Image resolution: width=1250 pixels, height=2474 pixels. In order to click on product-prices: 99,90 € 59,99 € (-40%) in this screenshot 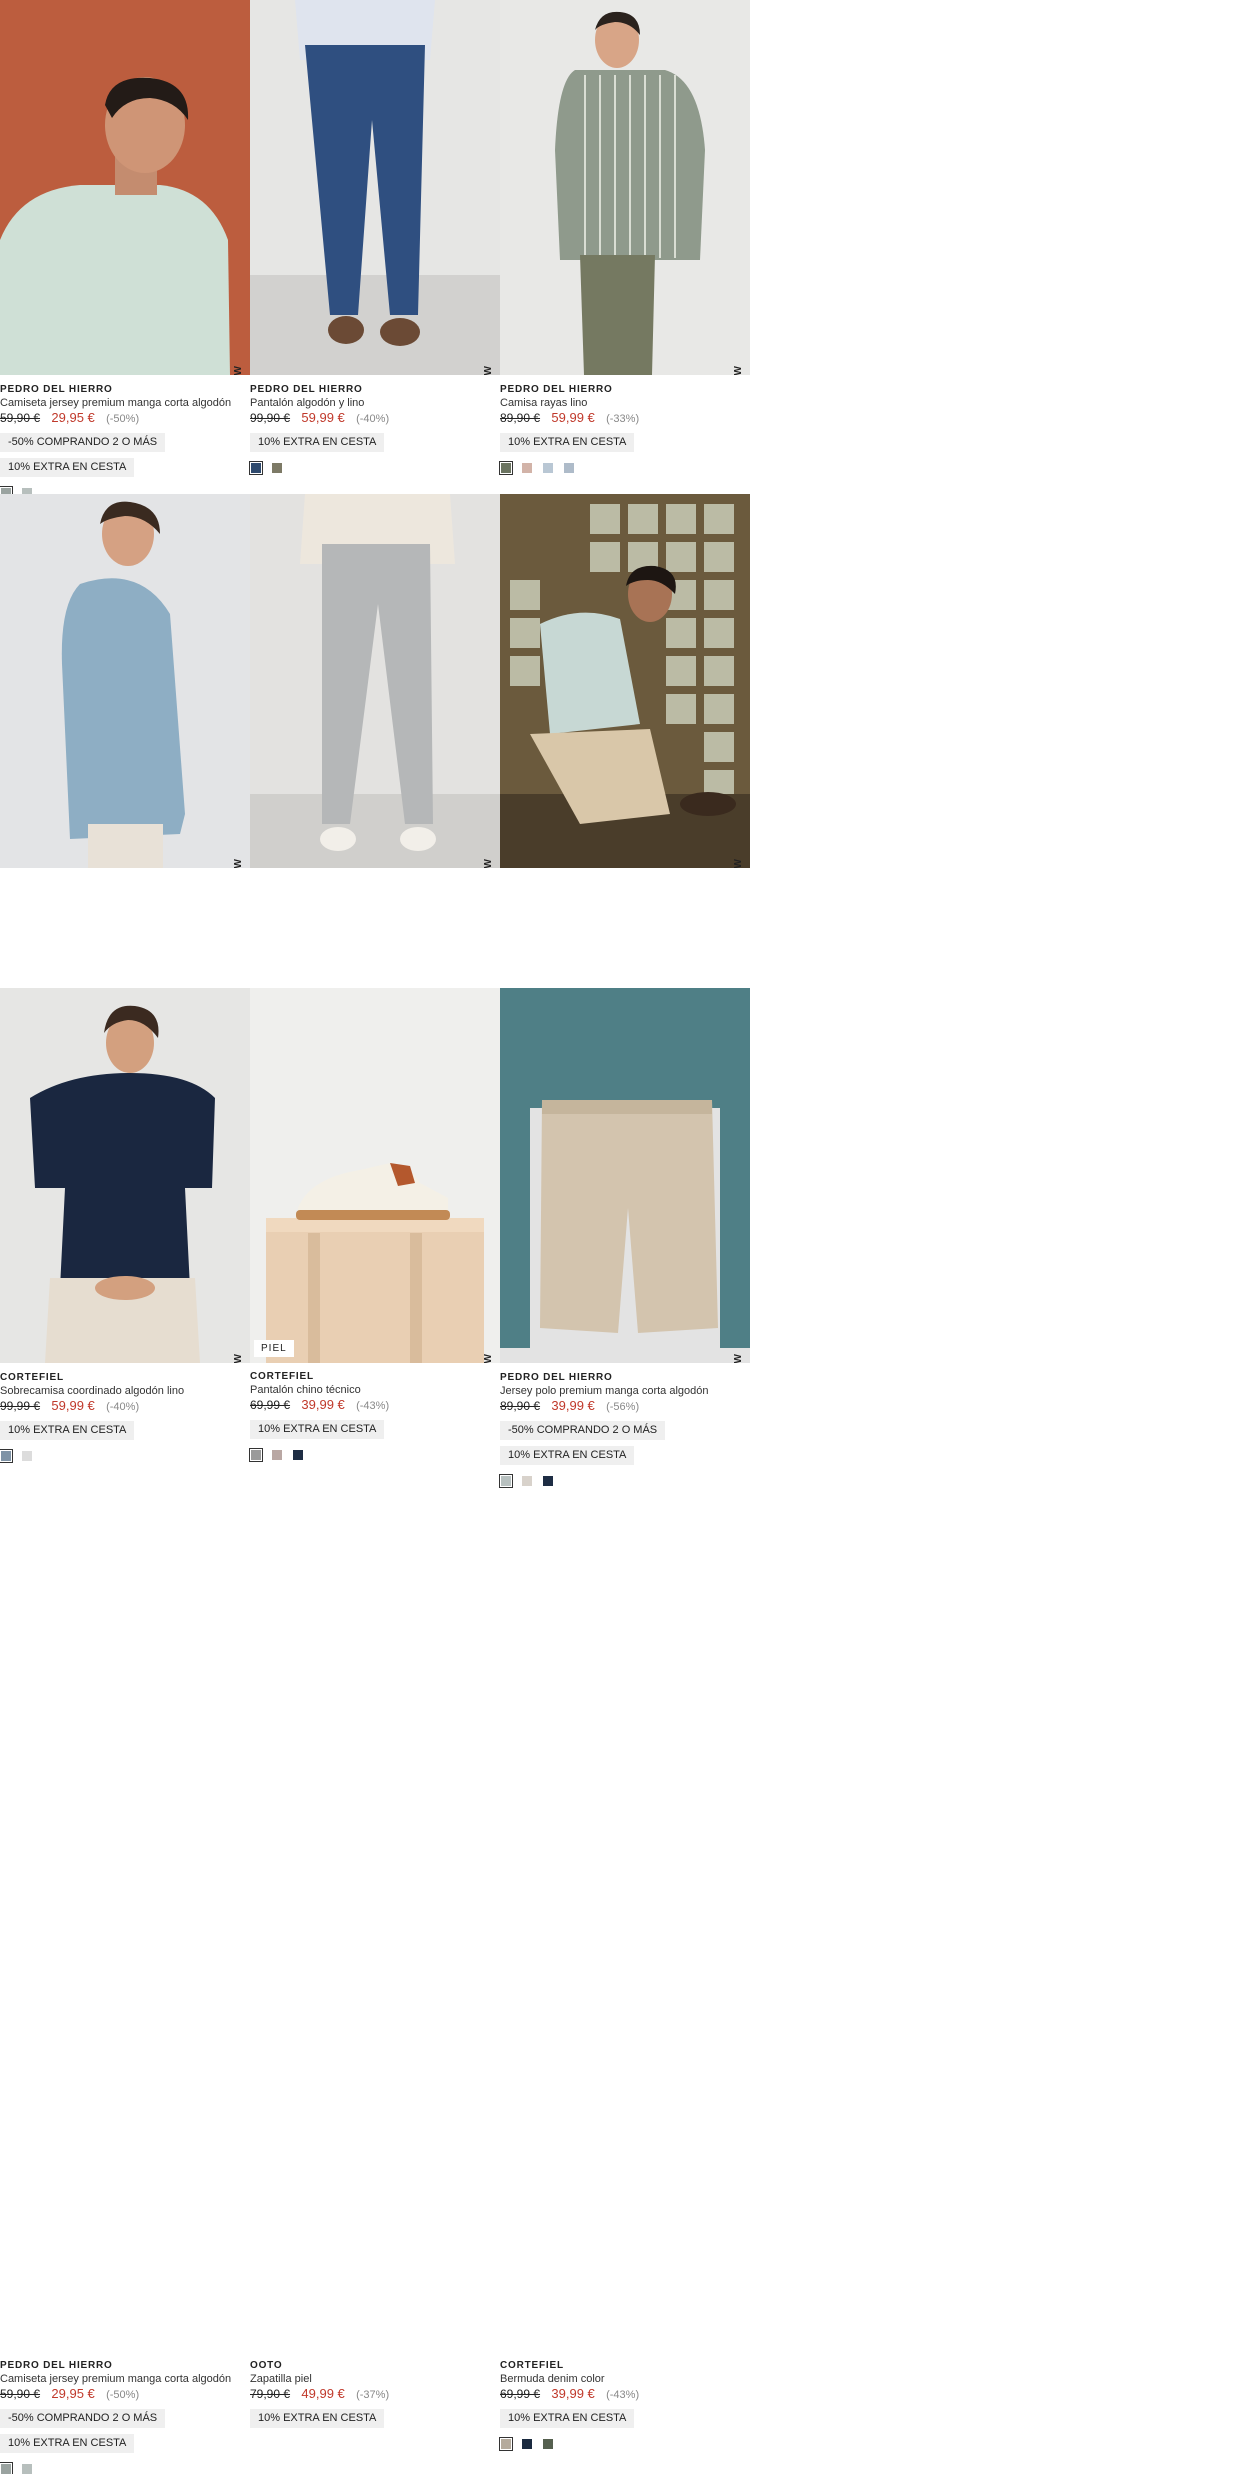, I will do `click(375, 418)`.